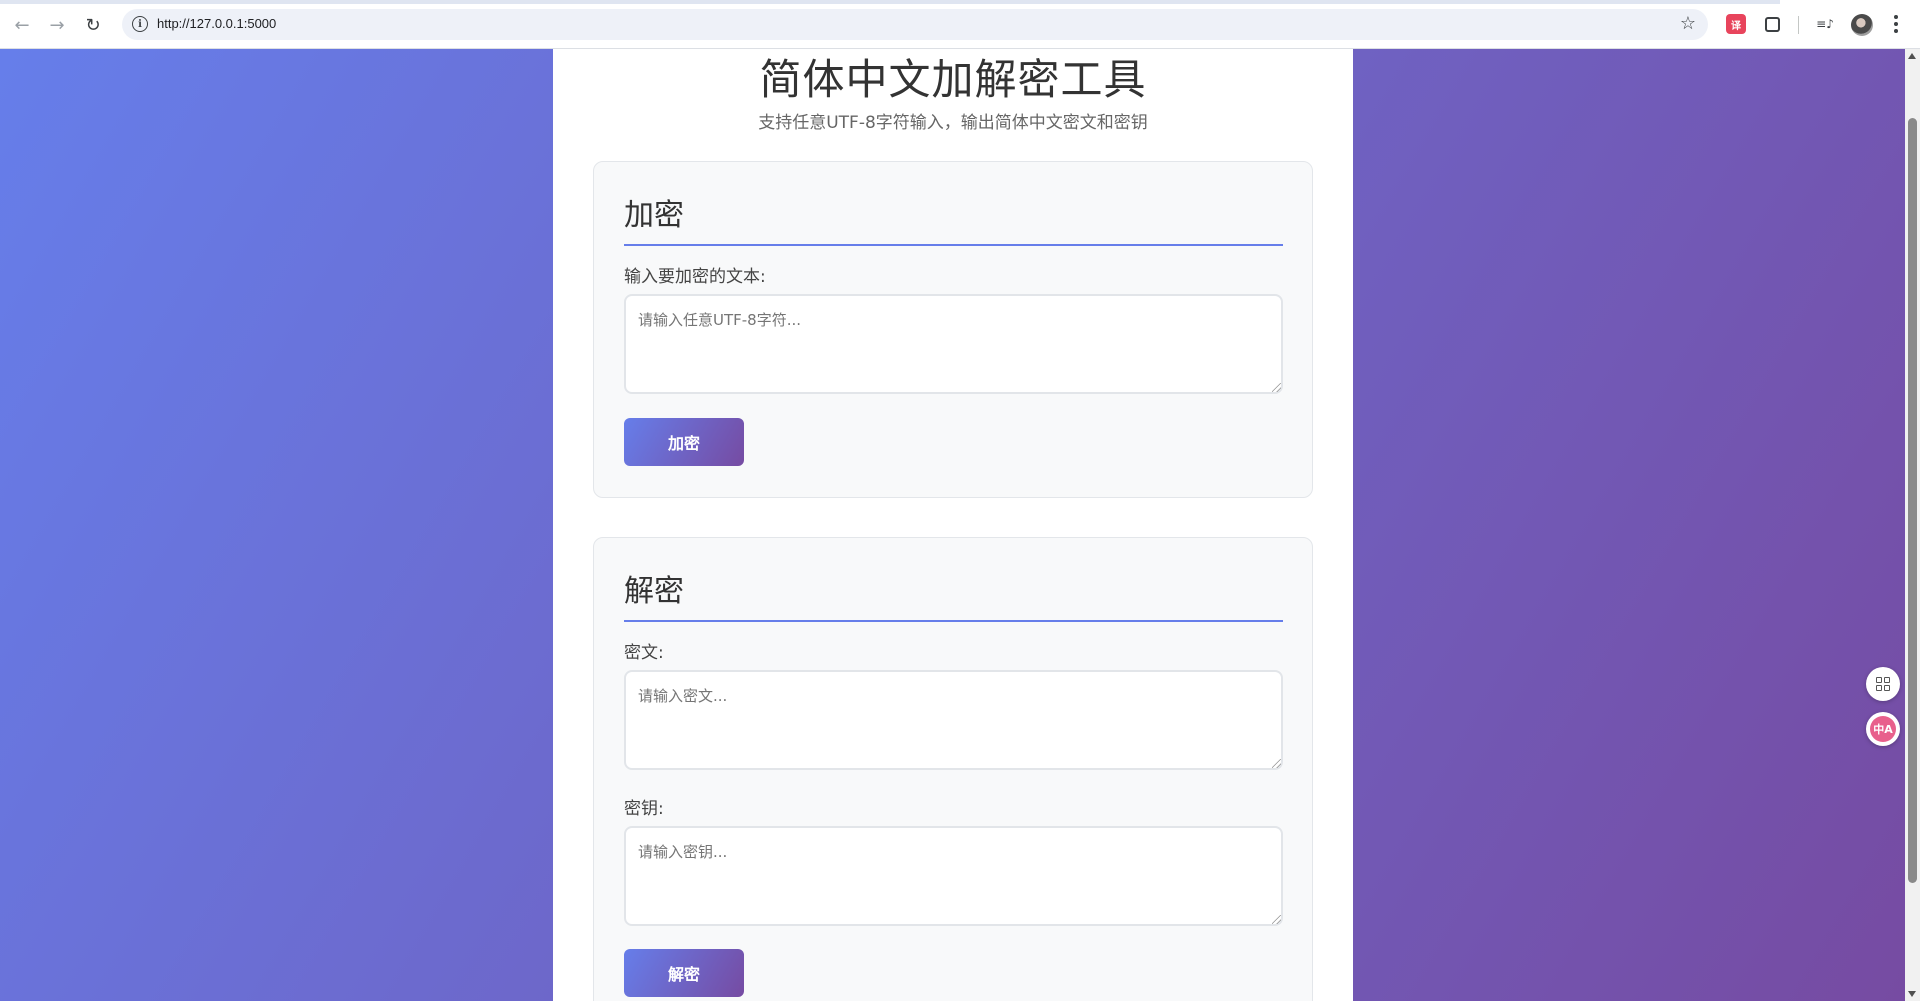 Image resolution: width=1920 pixels, height=1001 pixels. I want to click on scroll-up-arrow-icon, so click(1912, 56).